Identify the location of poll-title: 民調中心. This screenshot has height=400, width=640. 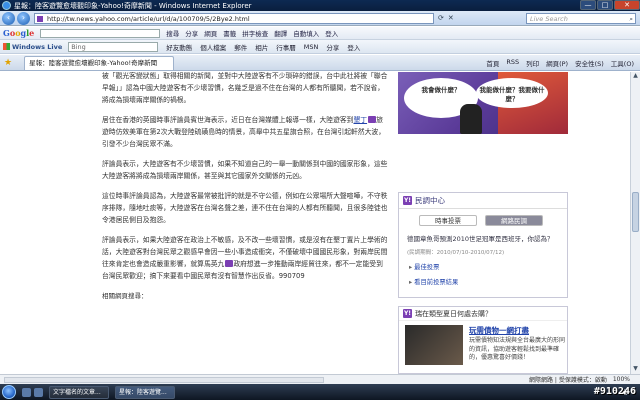
(430, 200).